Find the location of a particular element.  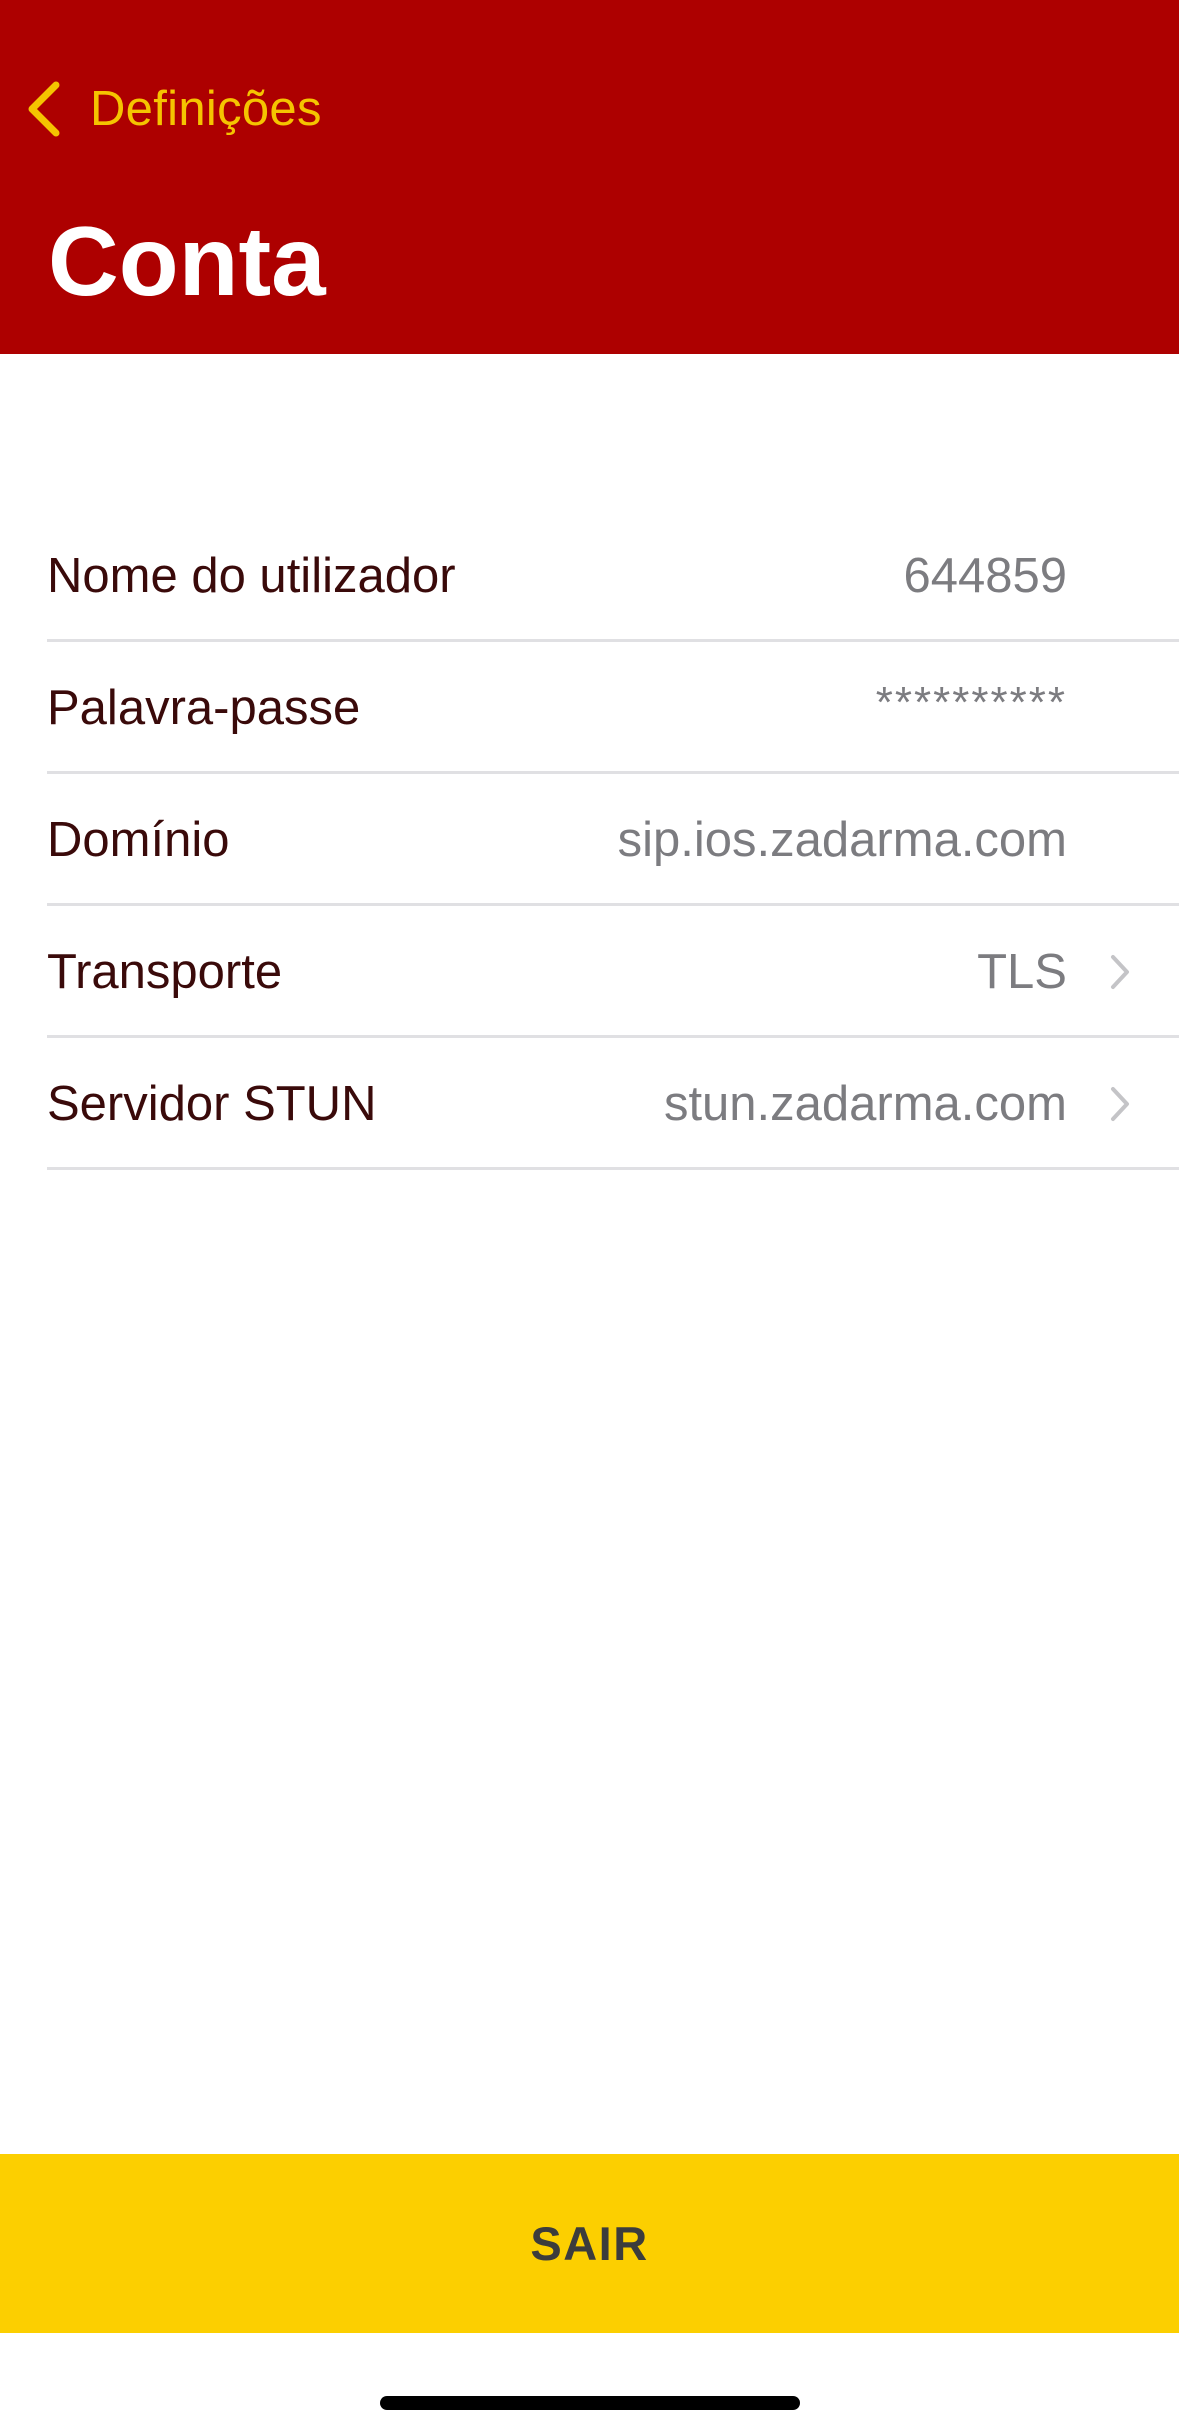

home-indicator is located at coordinates (590, 2403).